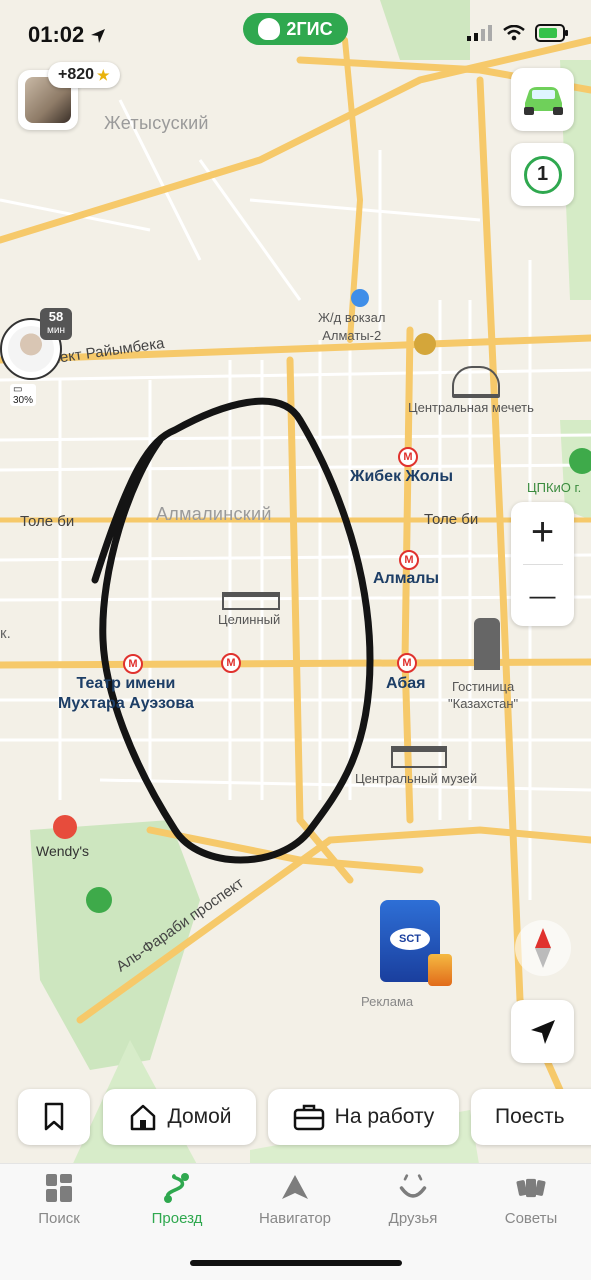 The width and height of the screenshot is (591, 1280). I want to click on bookmark-icon, so click(54, 1116).